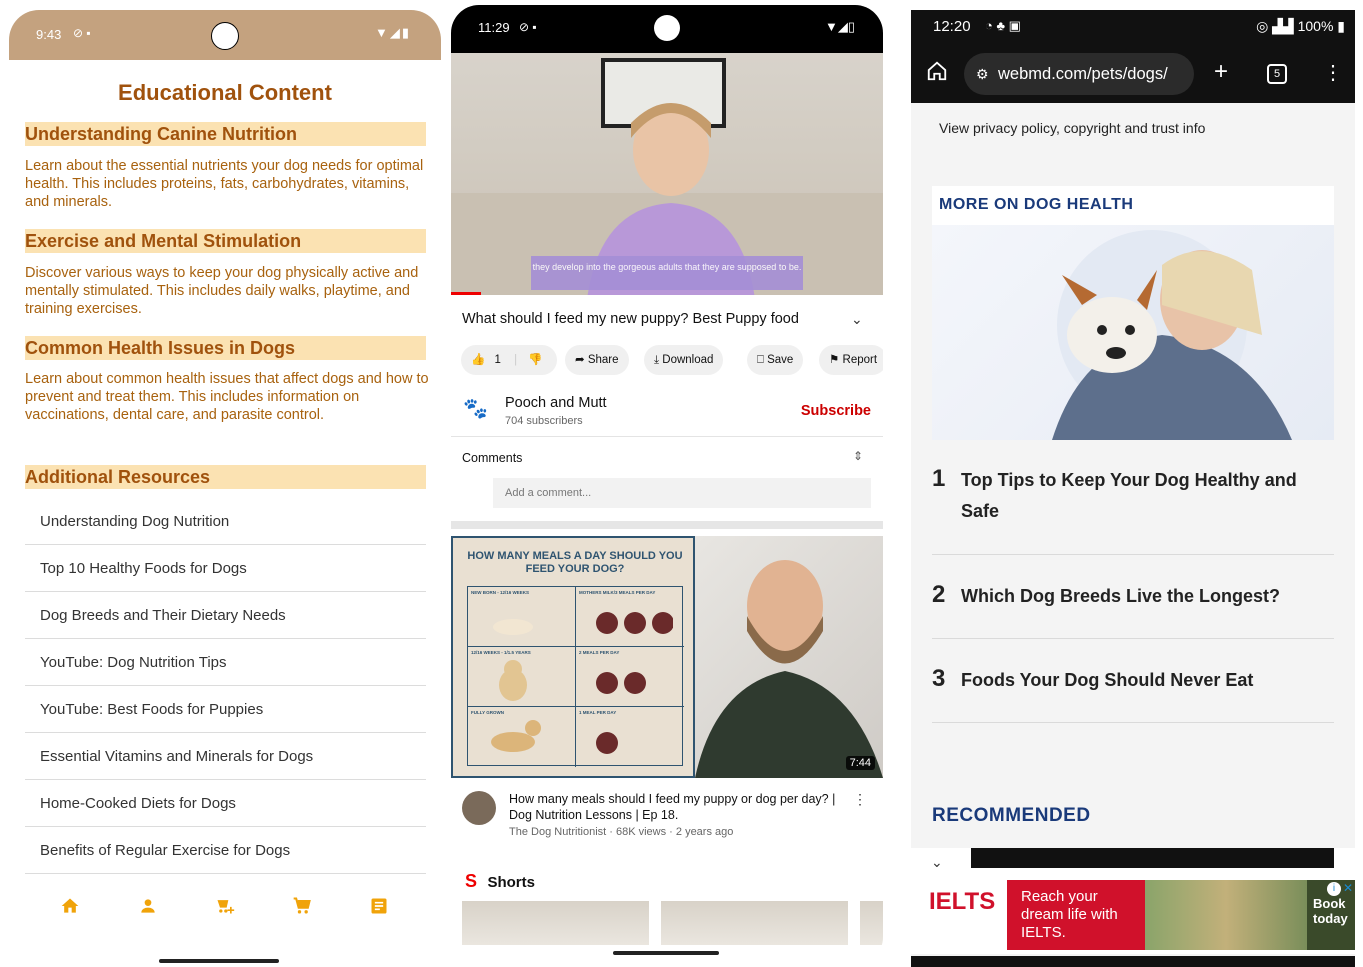 The height and width of the screenshot is (967, 1363). Describe the element at coordinates (603, 360) in the screenshot. I see `share-label: Share` at that location.